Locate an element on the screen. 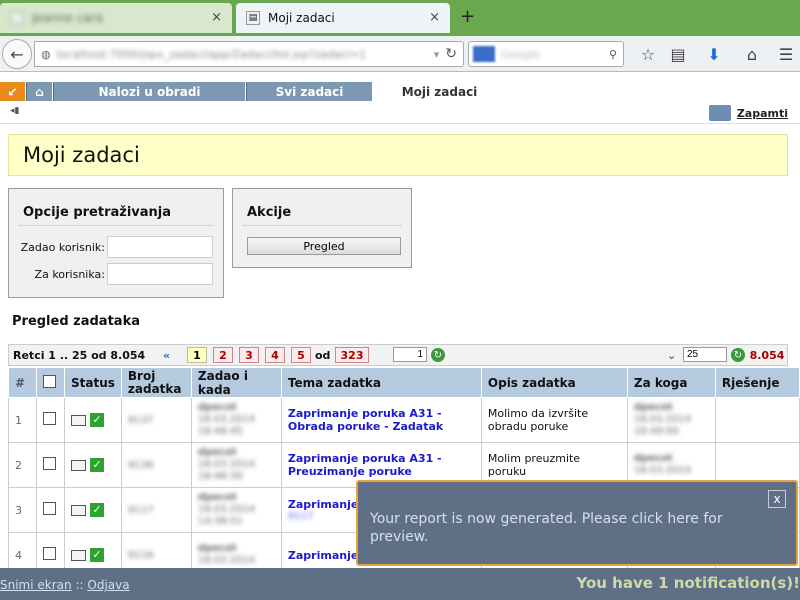 The height and width of the screenshot is (600, 800). save-button: Zapamti is located at coordinates (748, 113).